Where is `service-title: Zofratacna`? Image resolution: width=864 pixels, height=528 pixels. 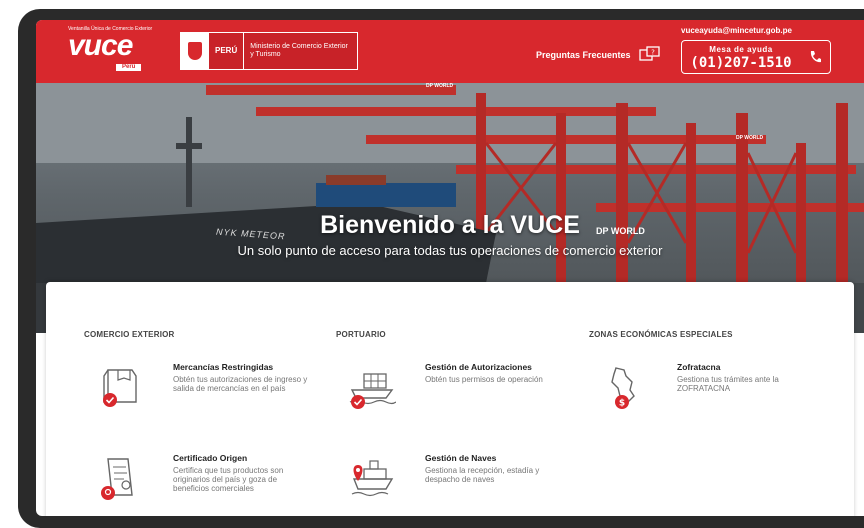
service-title: Zofratacna is located at coordinates (699, 367).